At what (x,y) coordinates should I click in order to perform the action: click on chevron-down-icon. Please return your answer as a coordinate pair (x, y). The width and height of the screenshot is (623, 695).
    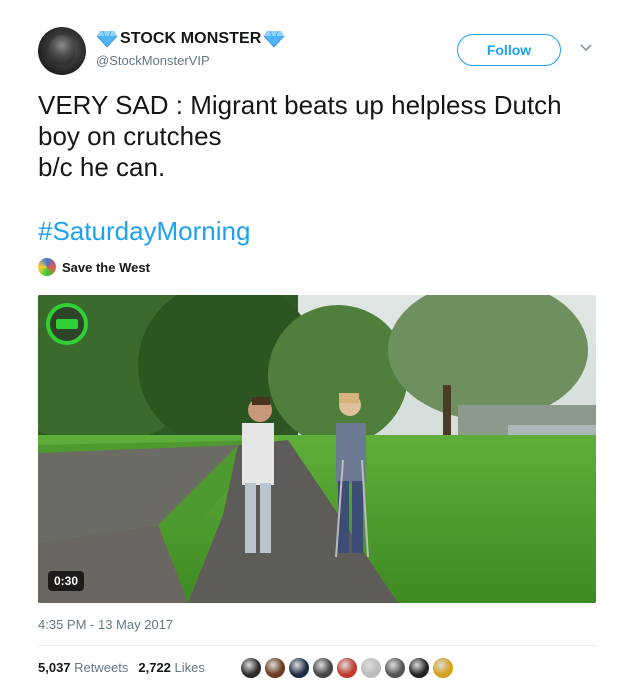
    Looking at the image, I should click on (586, 48).